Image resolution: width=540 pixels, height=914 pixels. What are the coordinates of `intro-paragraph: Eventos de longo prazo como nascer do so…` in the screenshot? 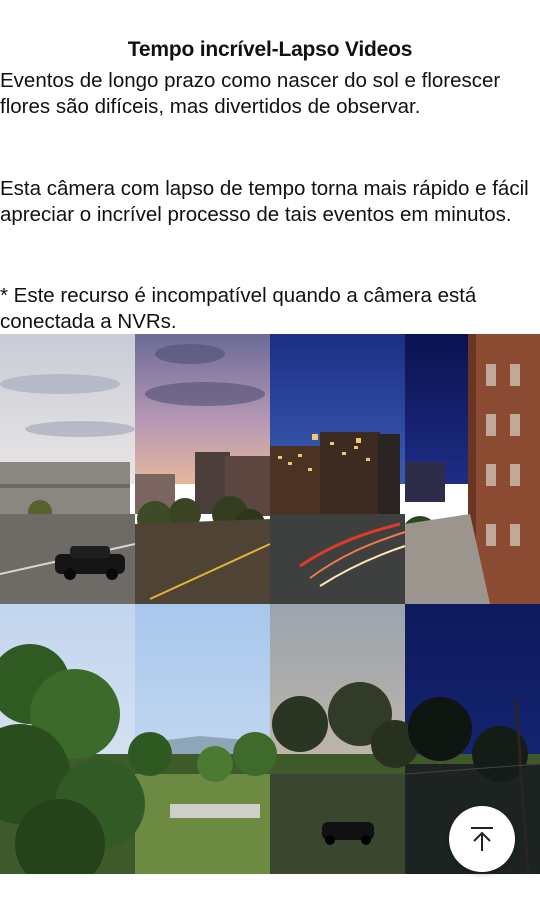 It's located at (250, 93).